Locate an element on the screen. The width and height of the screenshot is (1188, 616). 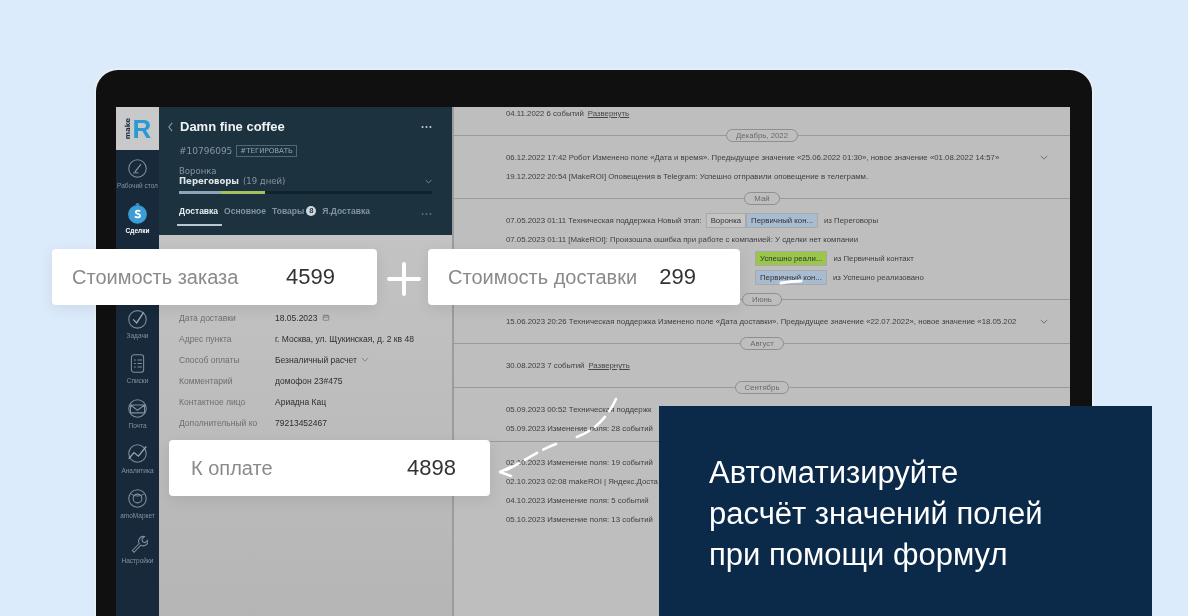
check-icon is located at coordinates (137, 319).